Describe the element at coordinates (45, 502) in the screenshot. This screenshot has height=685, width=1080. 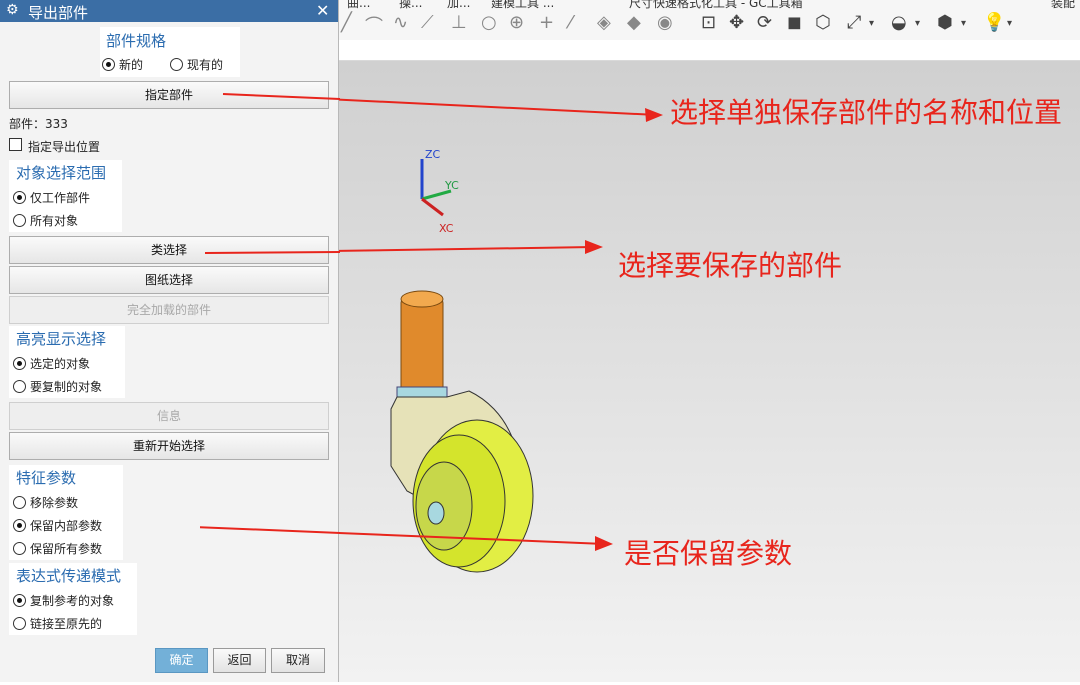
I see `radio-remove-params: 移除参数` at that location.